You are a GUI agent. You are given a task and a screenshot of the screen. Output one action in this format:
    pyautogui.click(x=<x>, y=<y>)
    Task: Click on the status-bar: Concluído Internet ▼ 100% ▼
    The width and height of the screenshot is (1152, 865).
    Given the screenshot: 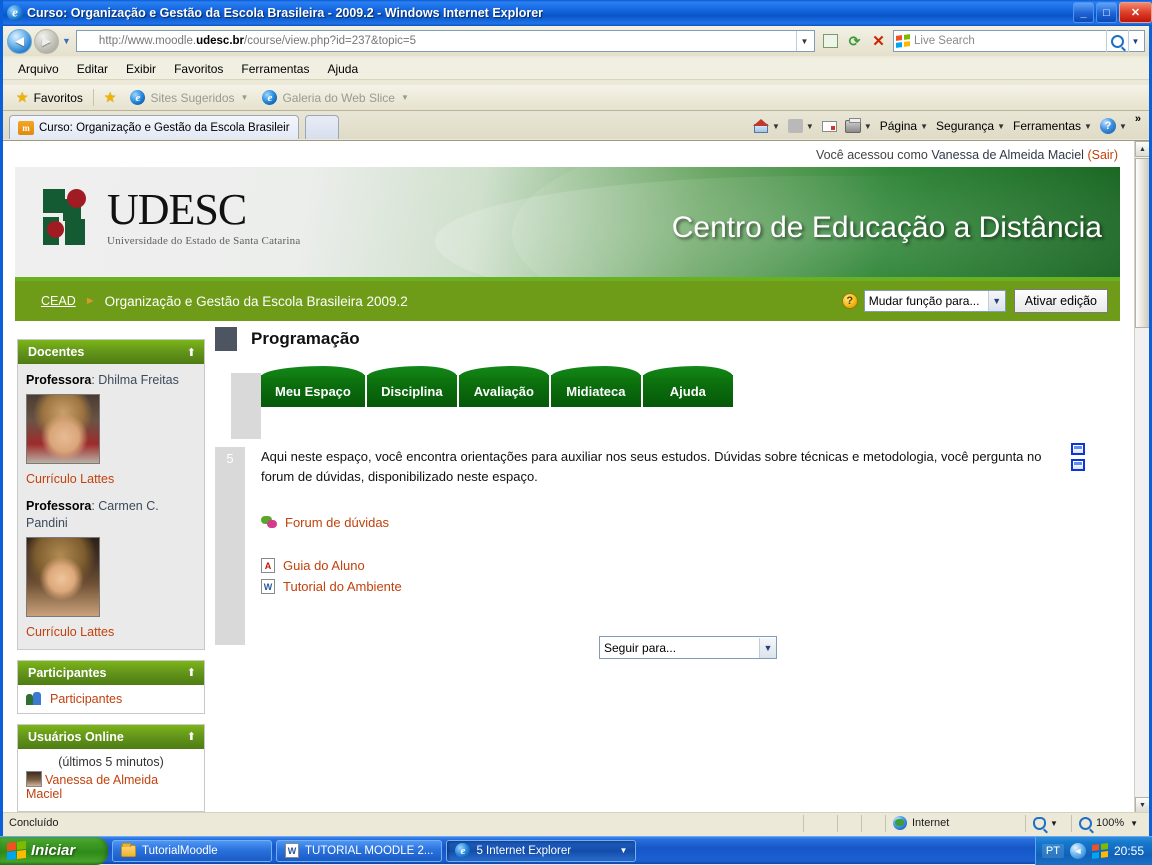 What is the action you would take?
    pyautogui.click(x=576, y=822)
    